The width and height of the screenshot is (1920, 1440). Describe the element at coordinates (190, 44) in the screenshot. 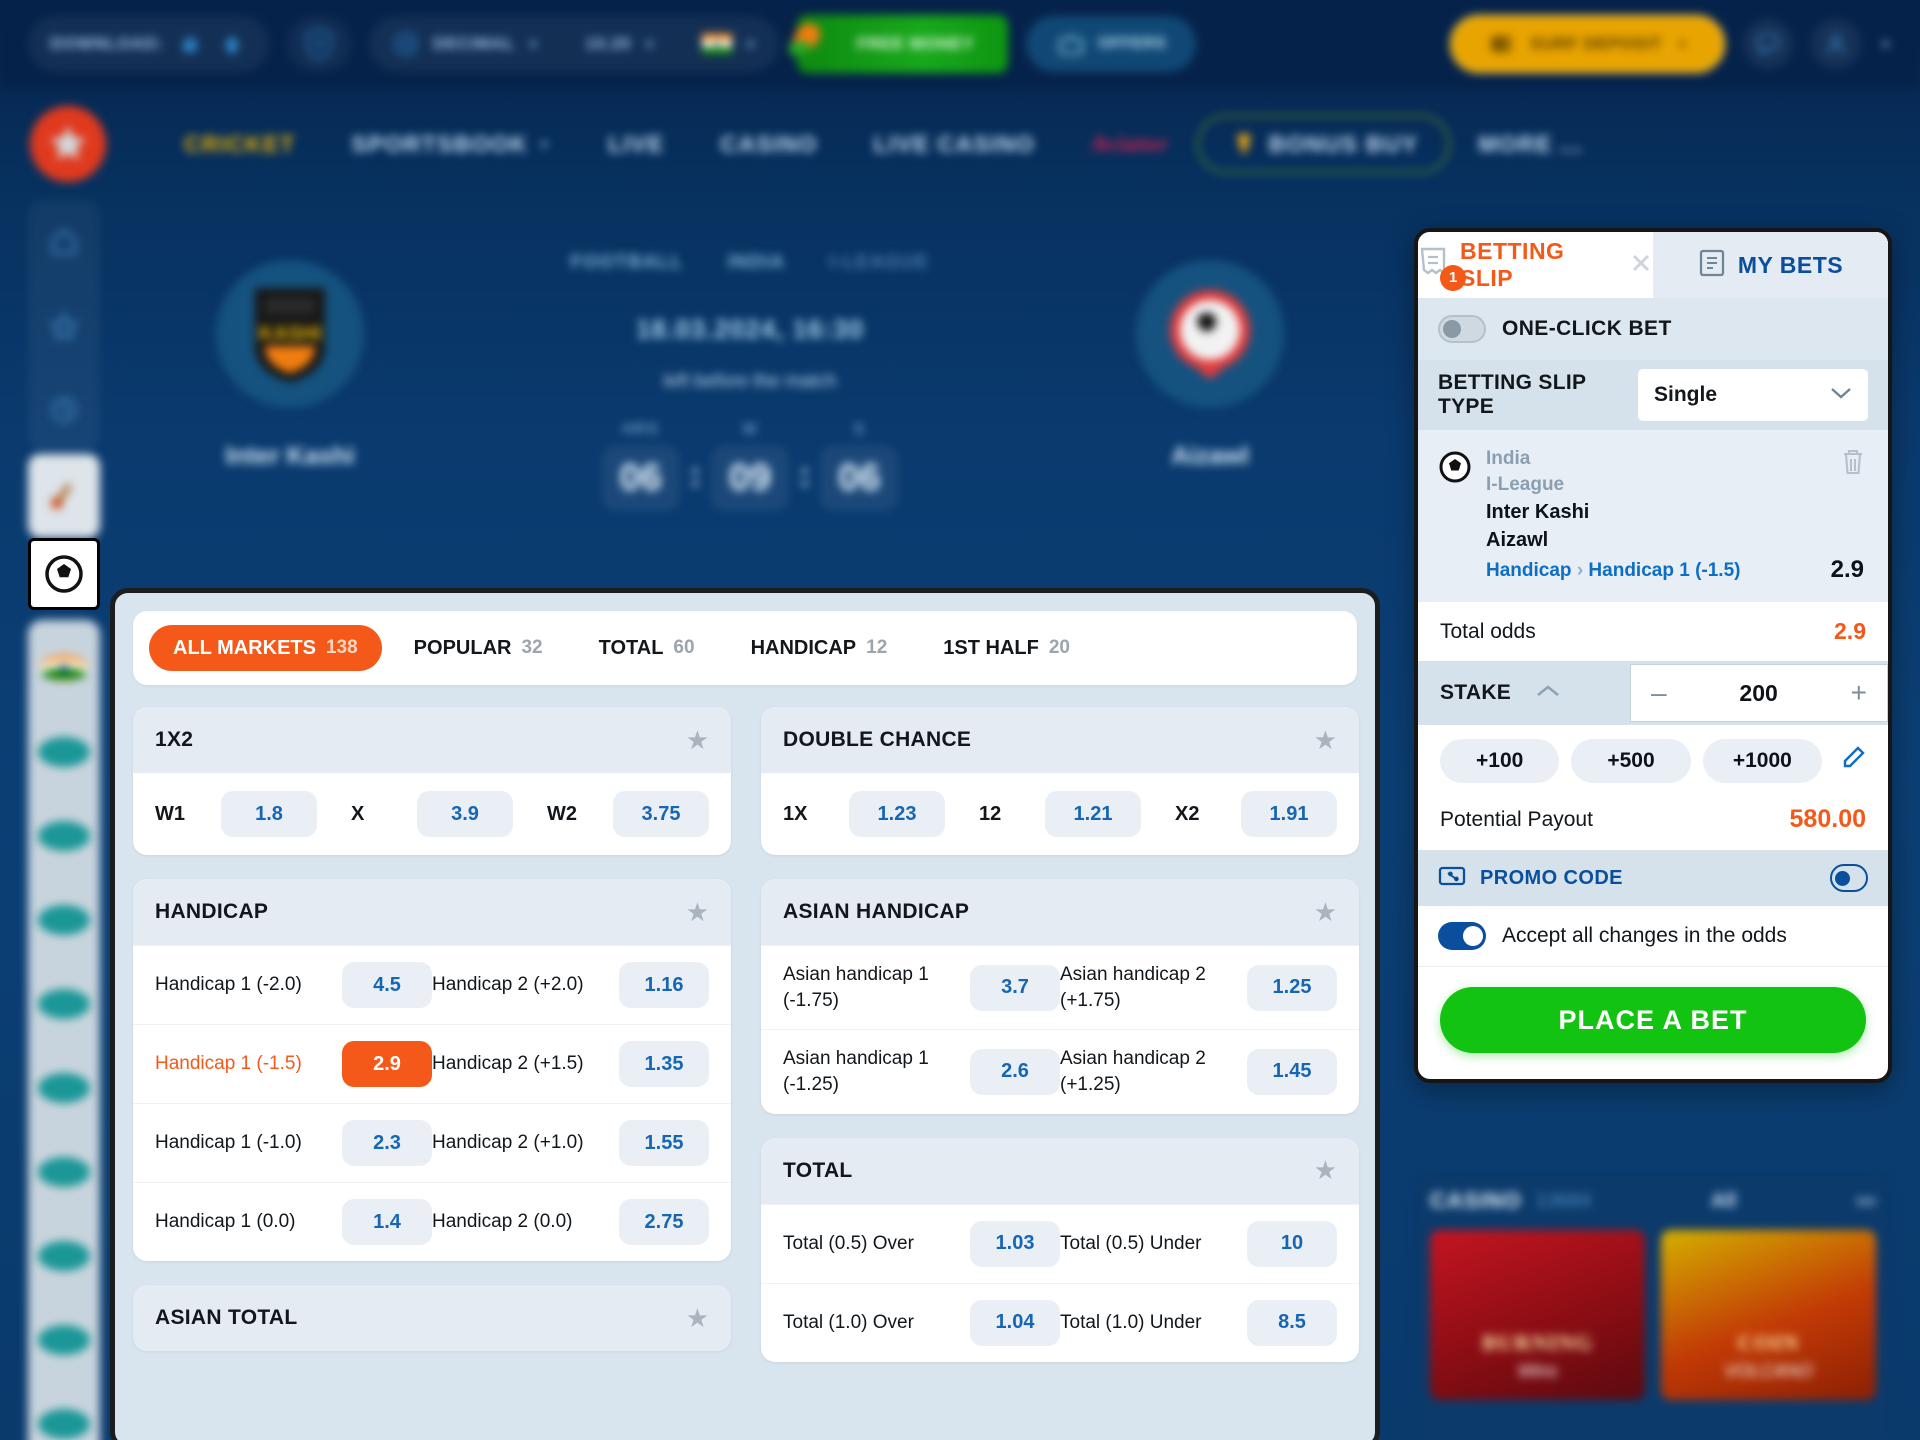

I see `android-icon` at that location.